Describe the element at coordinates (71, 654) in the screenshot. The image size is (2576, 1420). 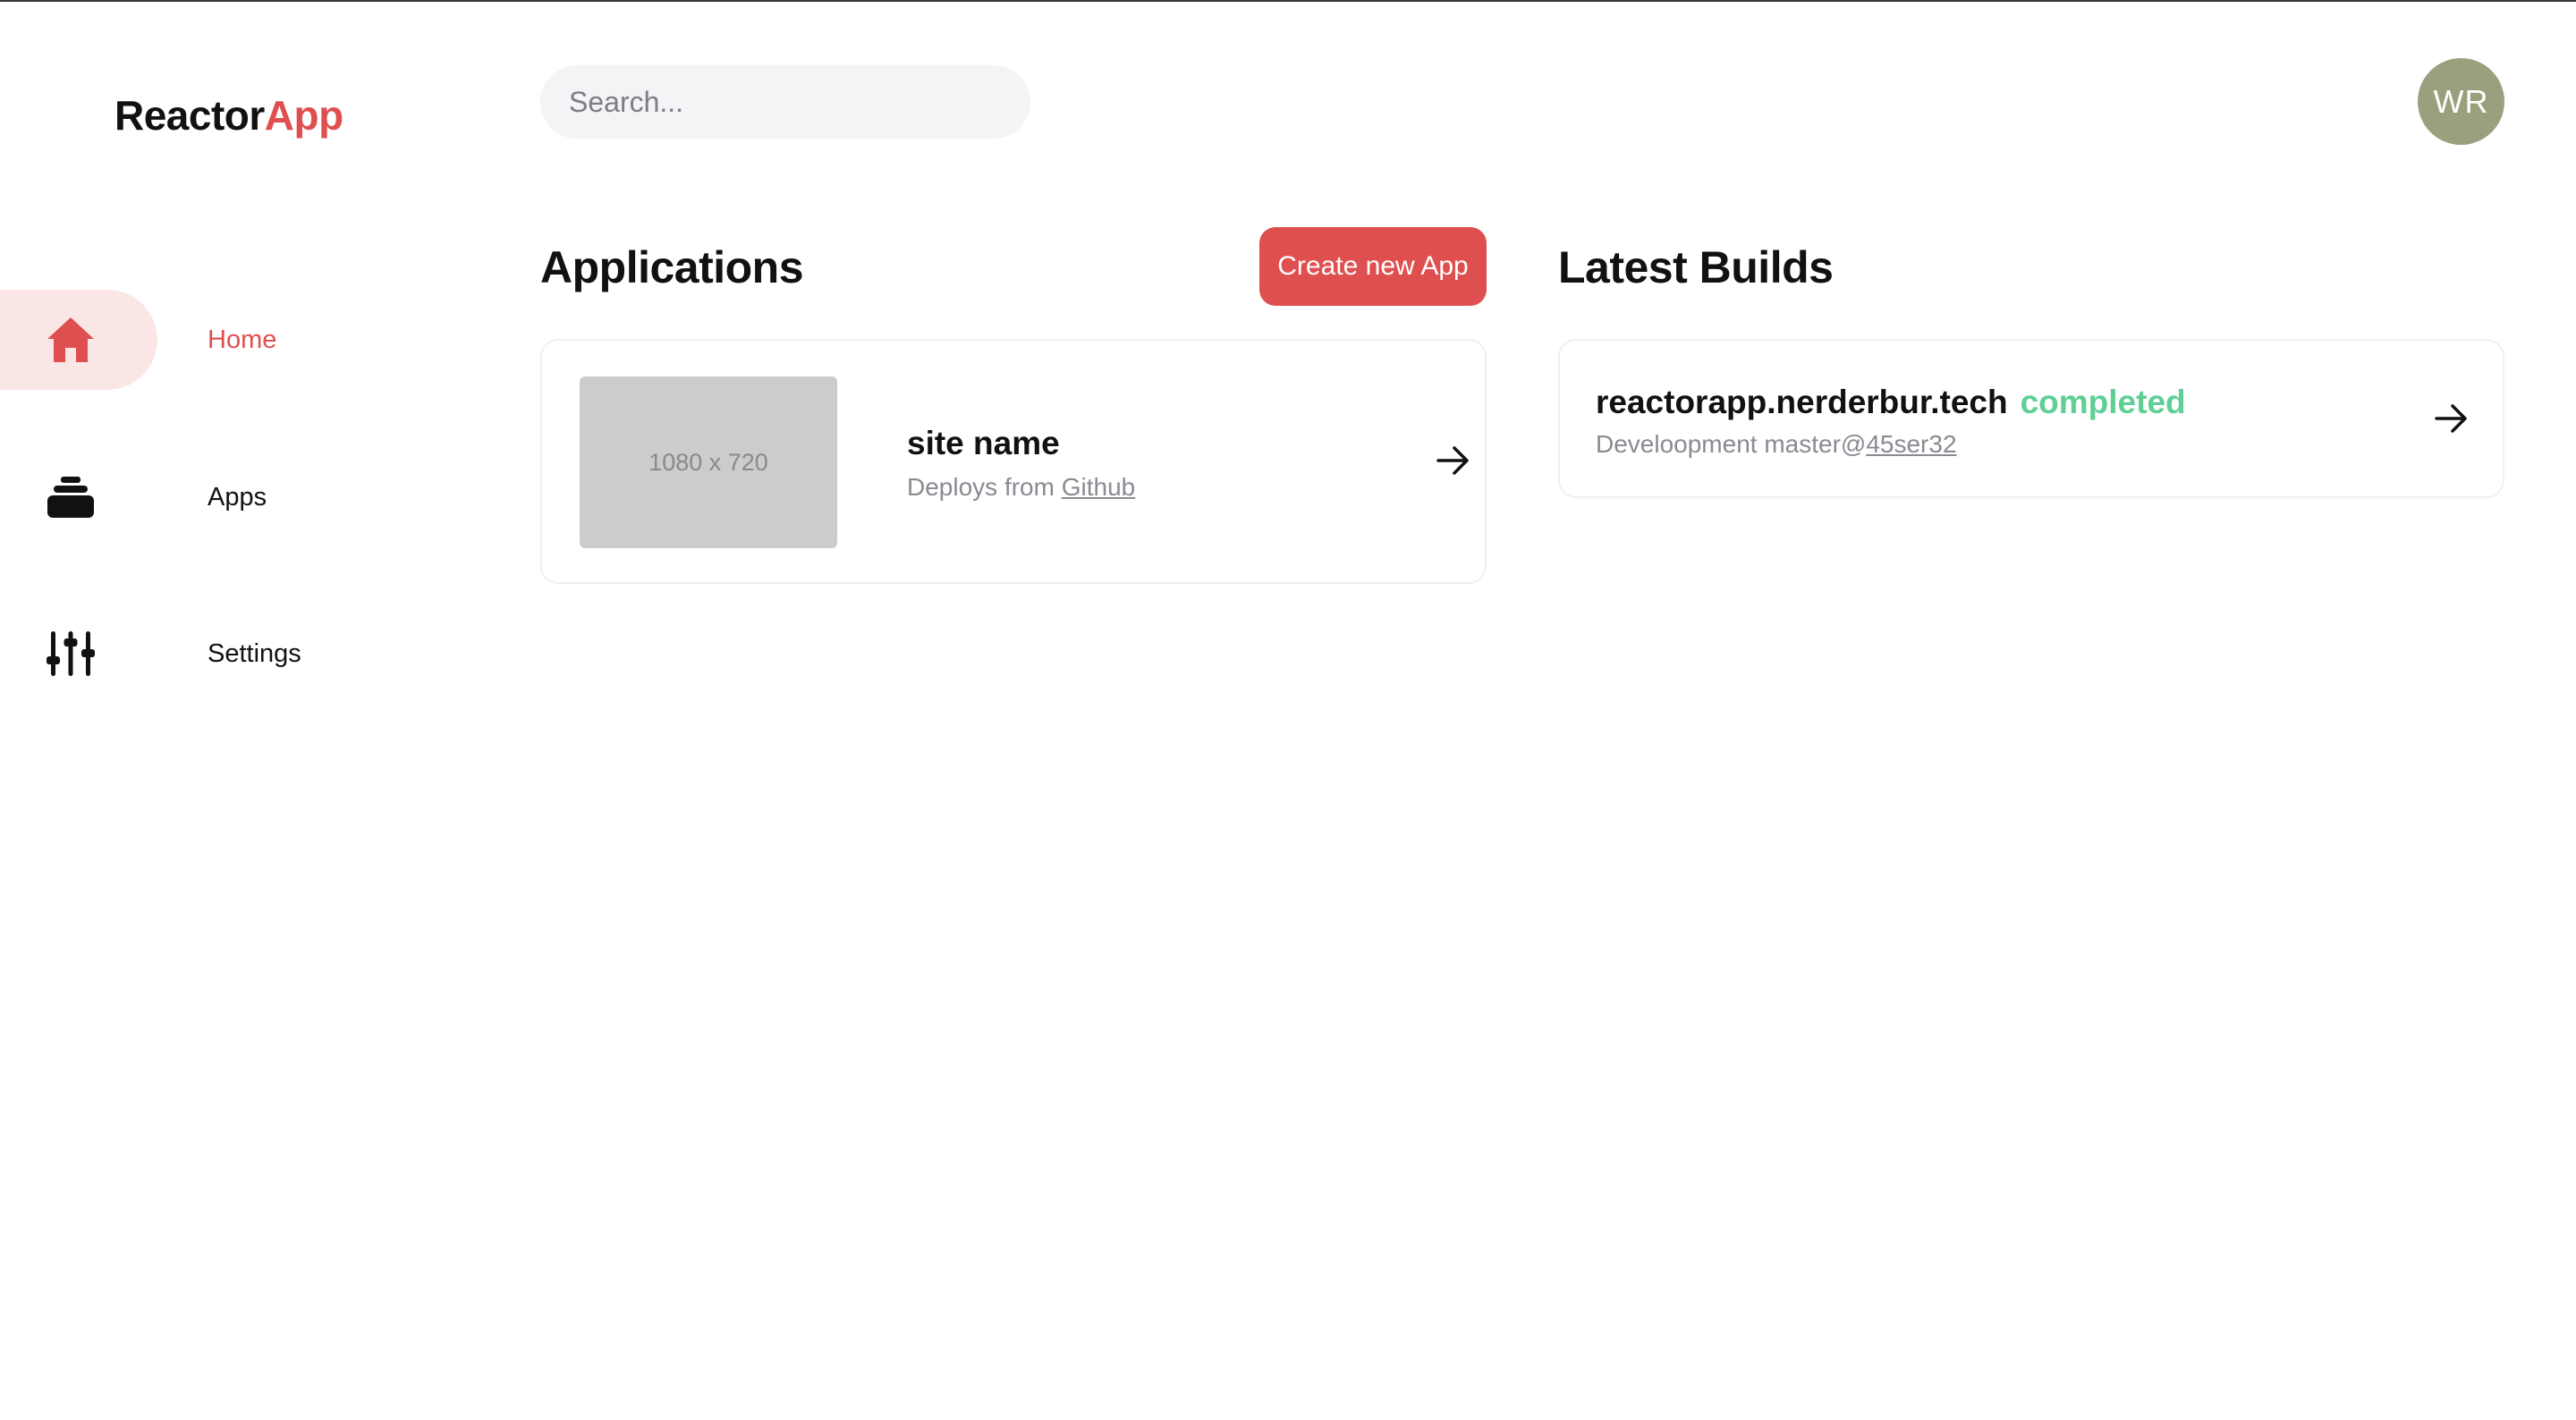
I see `sliders-icon` at that location.